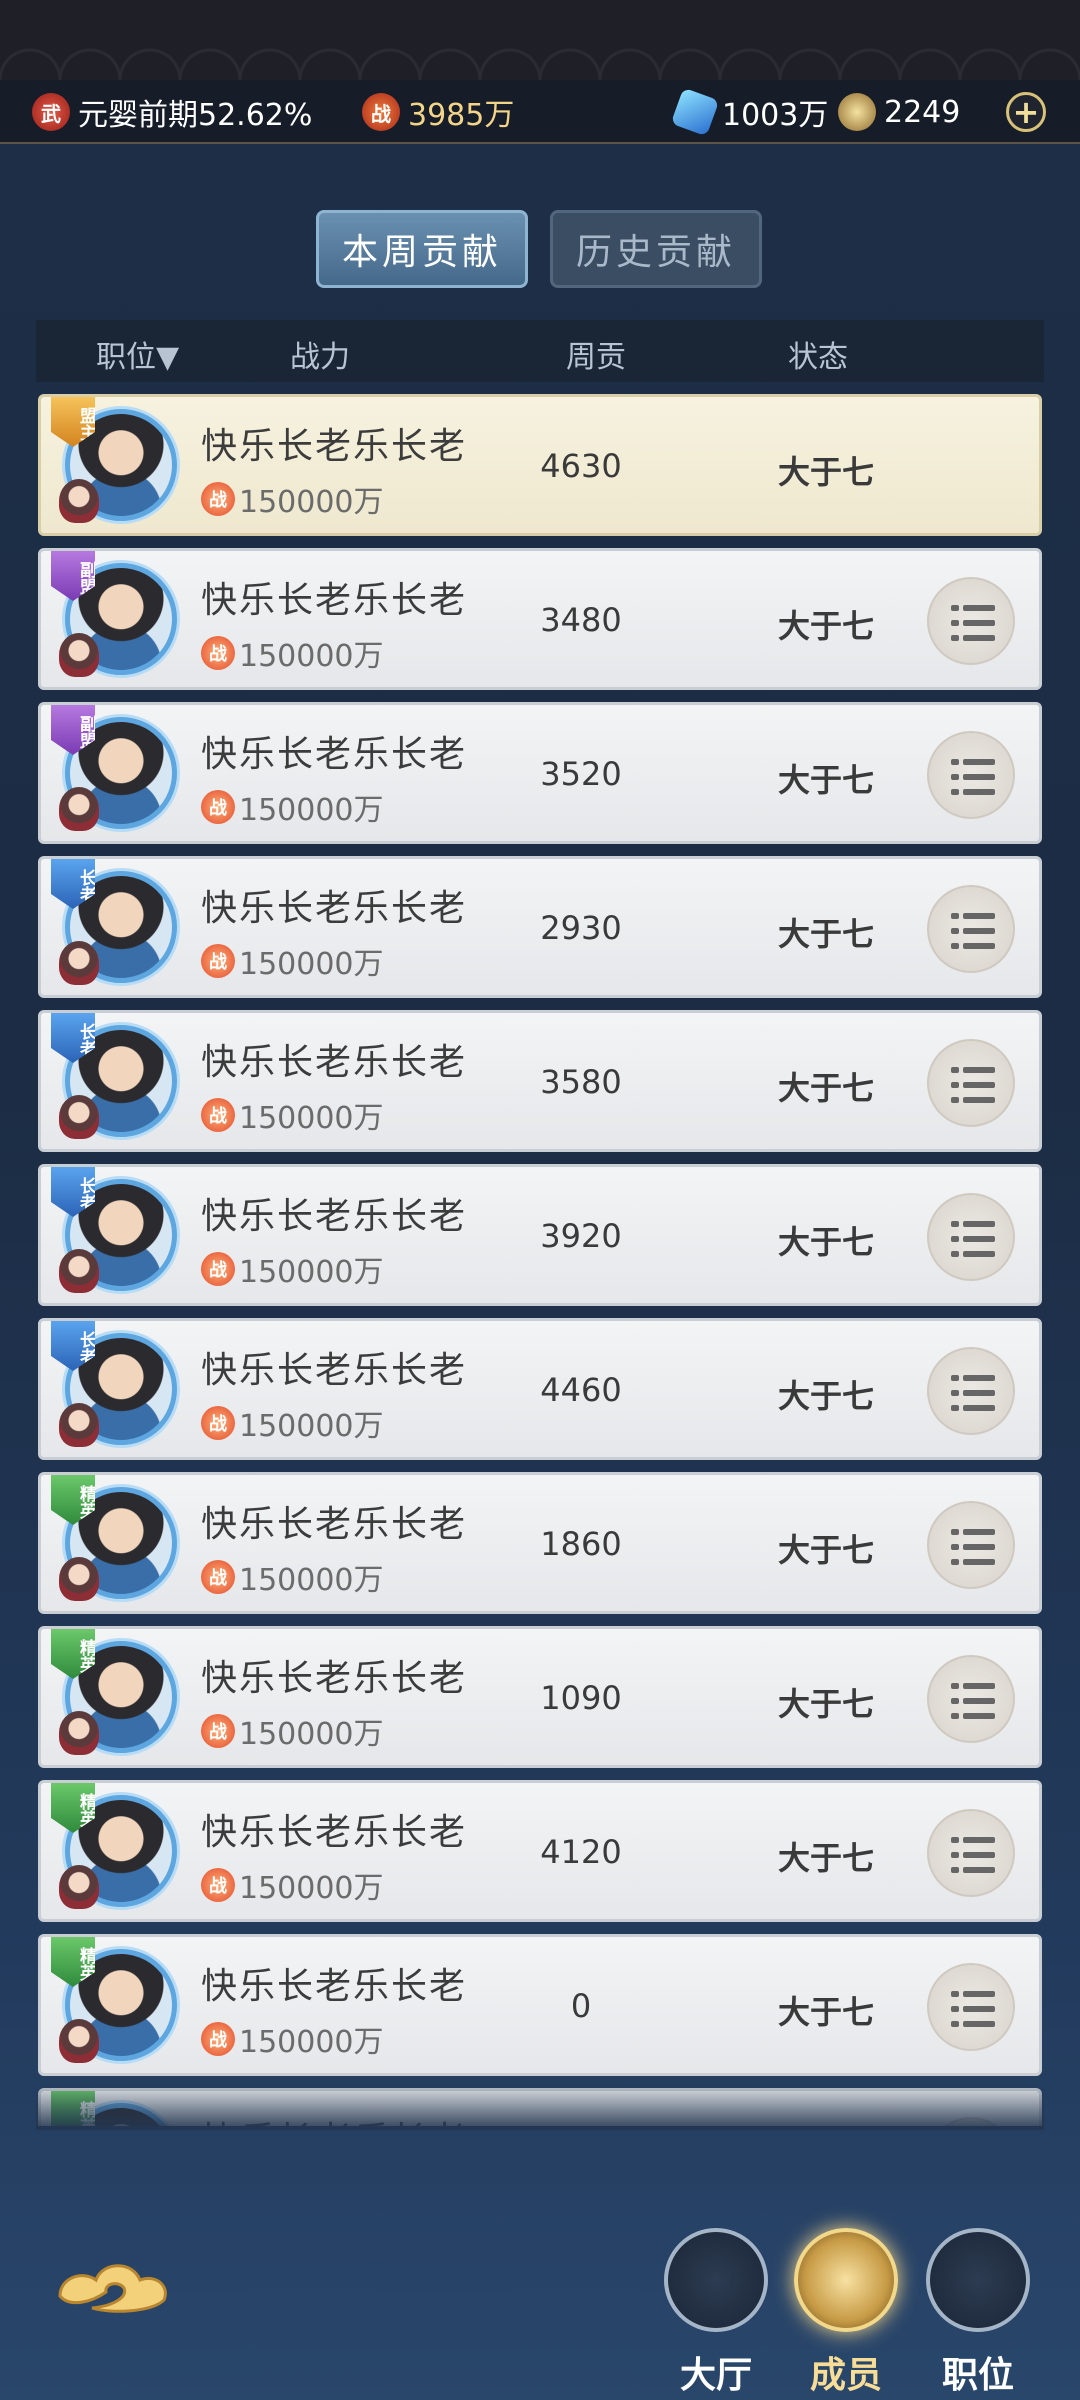 The height and width of the screenshot is (2400, 1080). Describe the element at coordinates (540, 1081) in the screenshot. I see `member-row: 长老 快乐长老乐长老 战 150000万 3580 大于七` at that location.